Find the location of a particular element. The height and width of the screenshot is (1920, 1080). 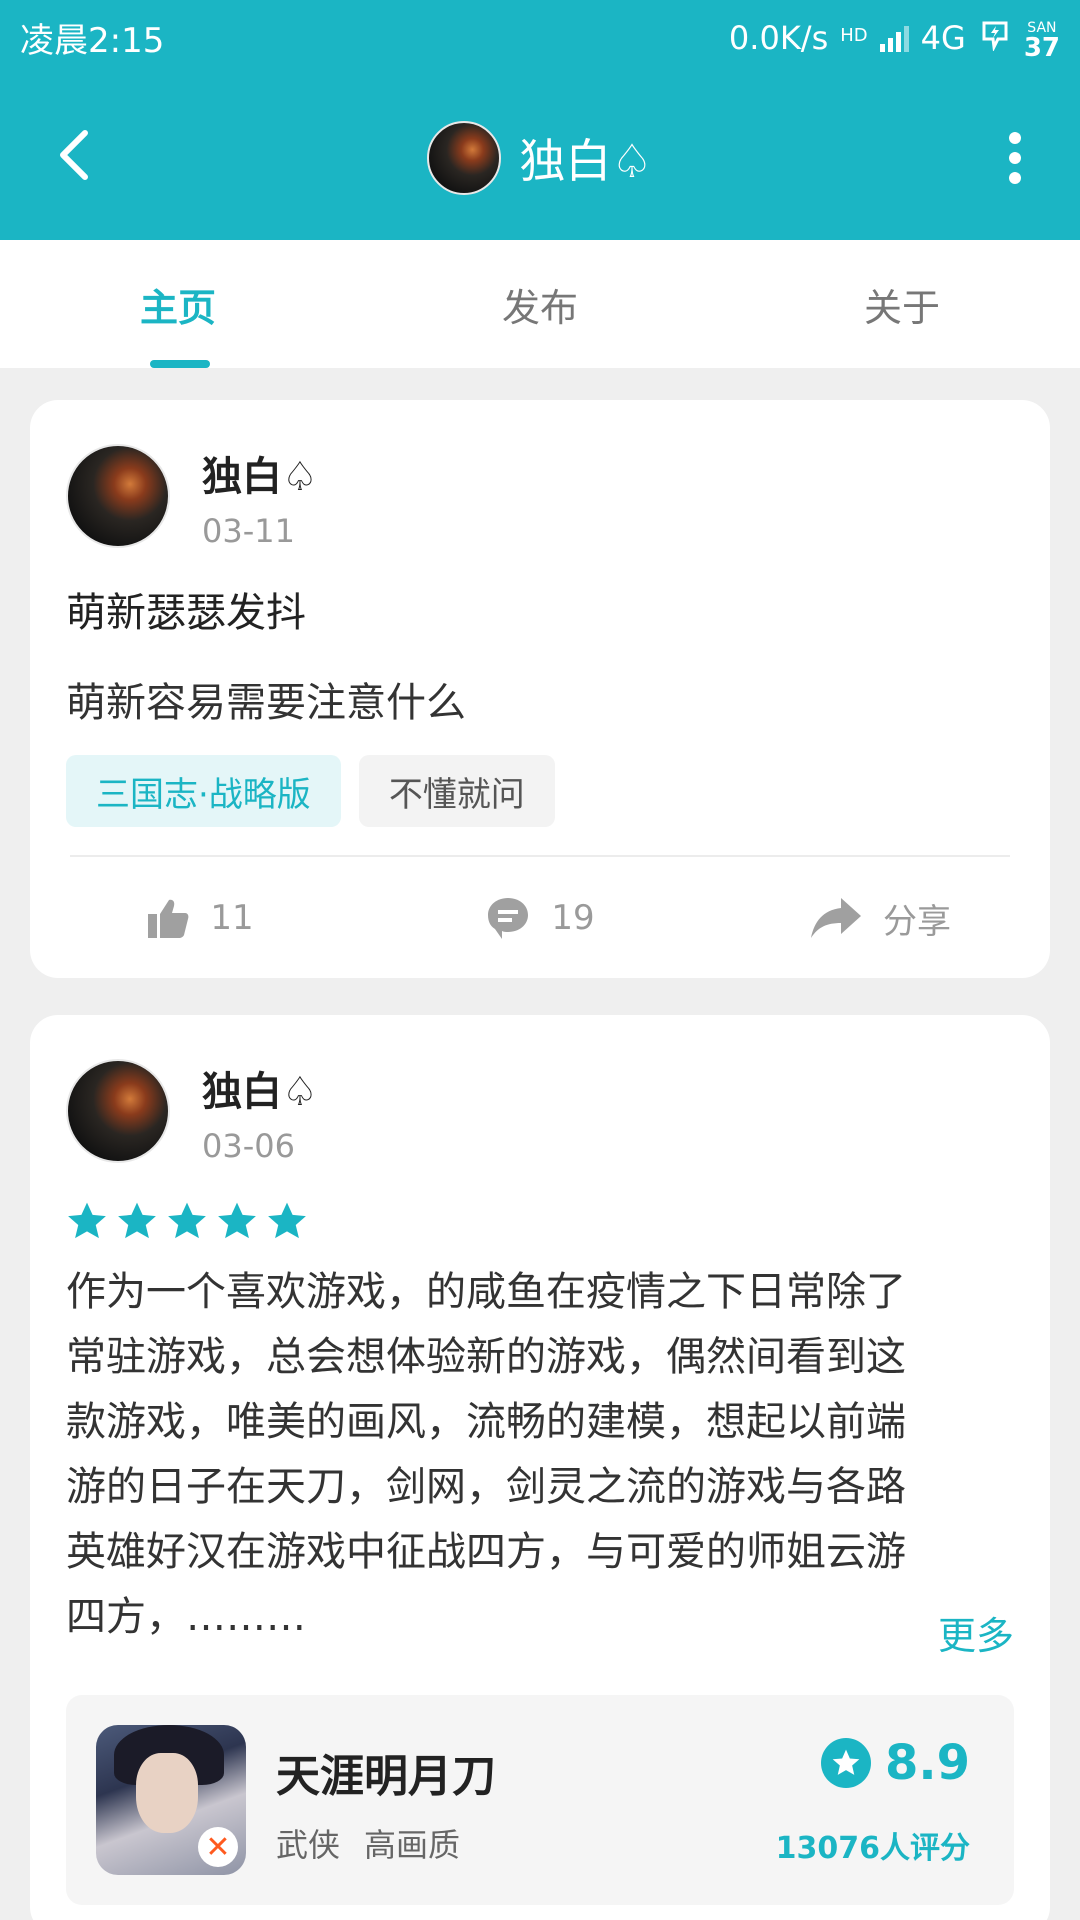

signal-icon is located at coordinates (894, 38).